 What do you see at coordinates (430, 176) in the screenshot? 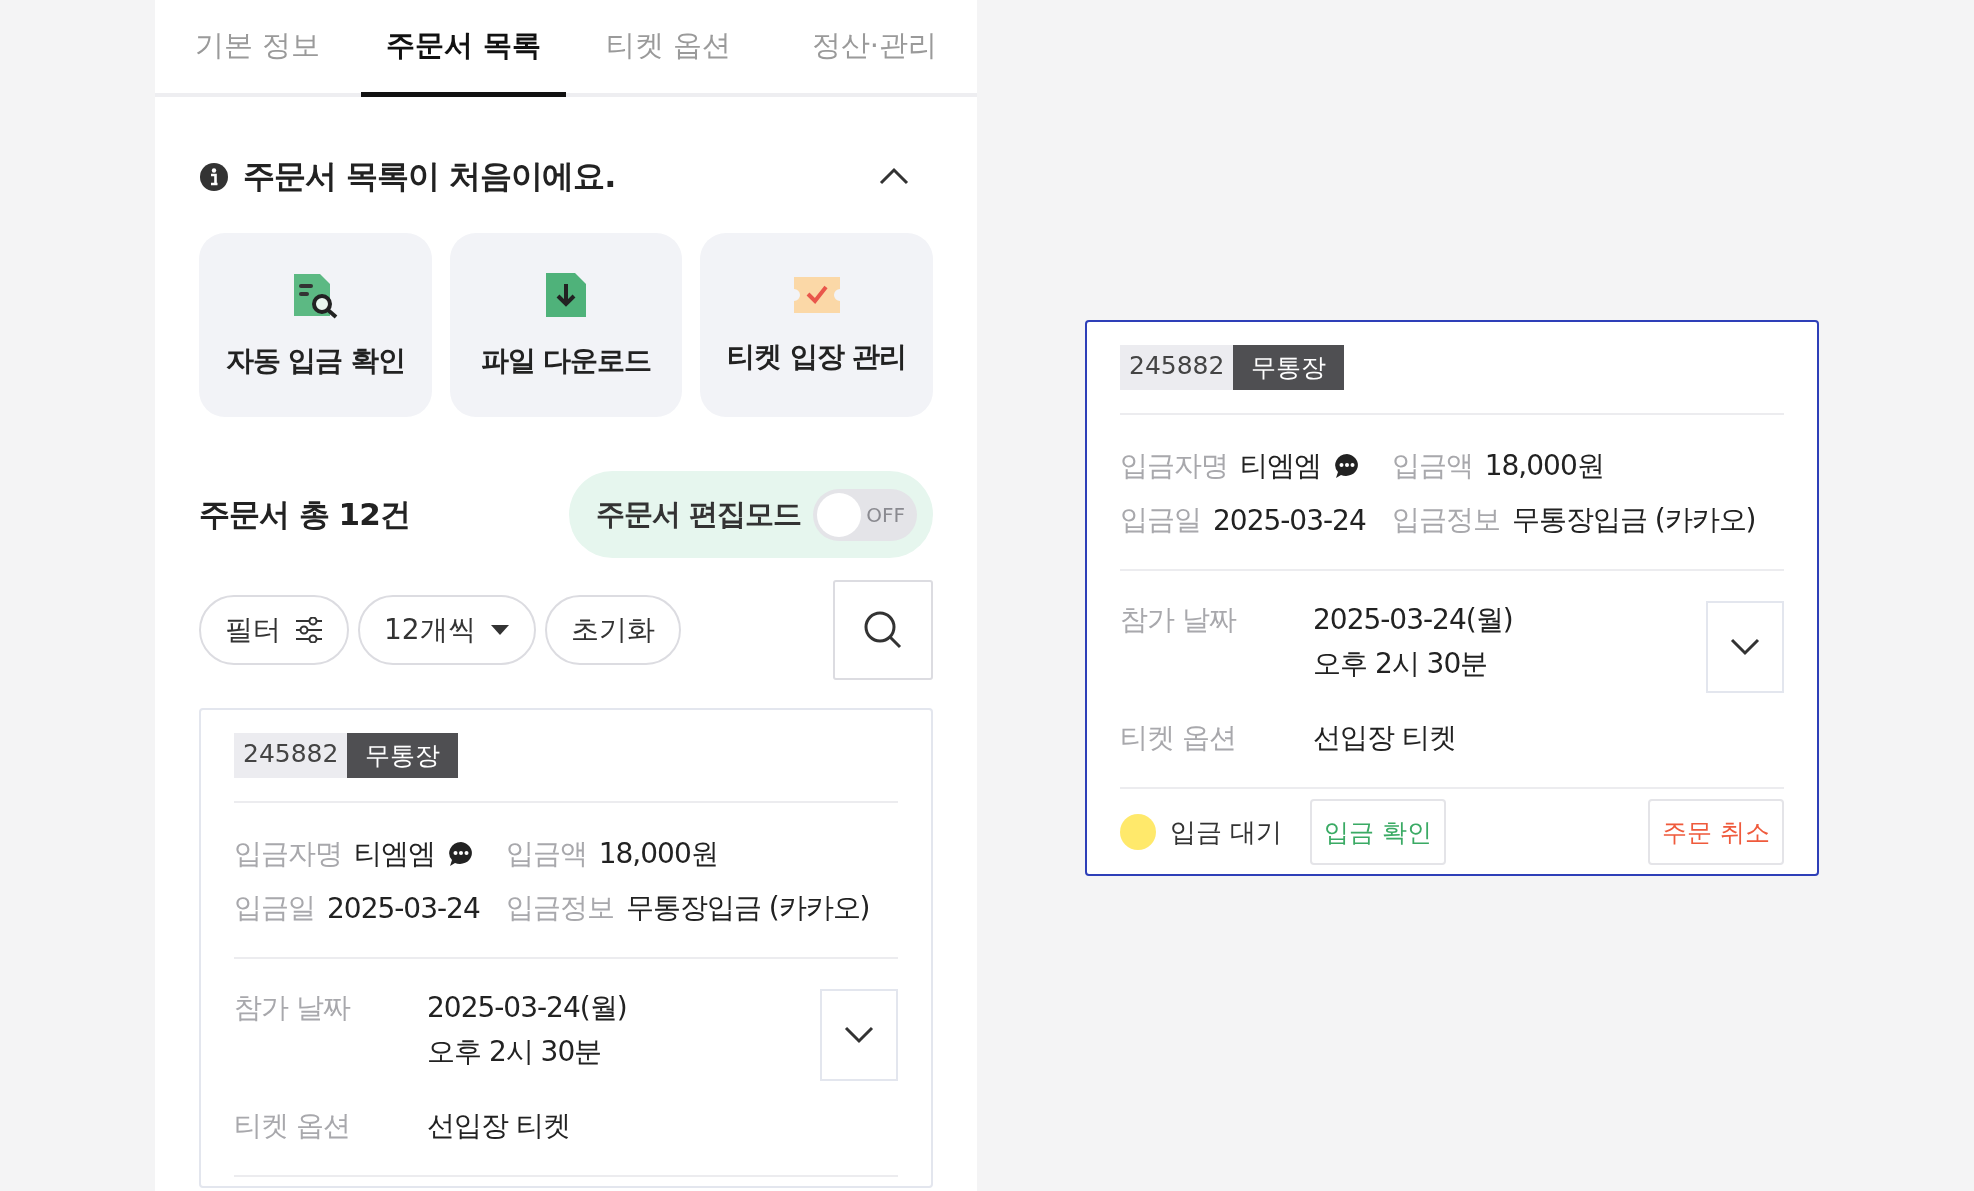
I see `notice-title: 주문서 목록이 처음이에요.` at bounding box center [430, 176].